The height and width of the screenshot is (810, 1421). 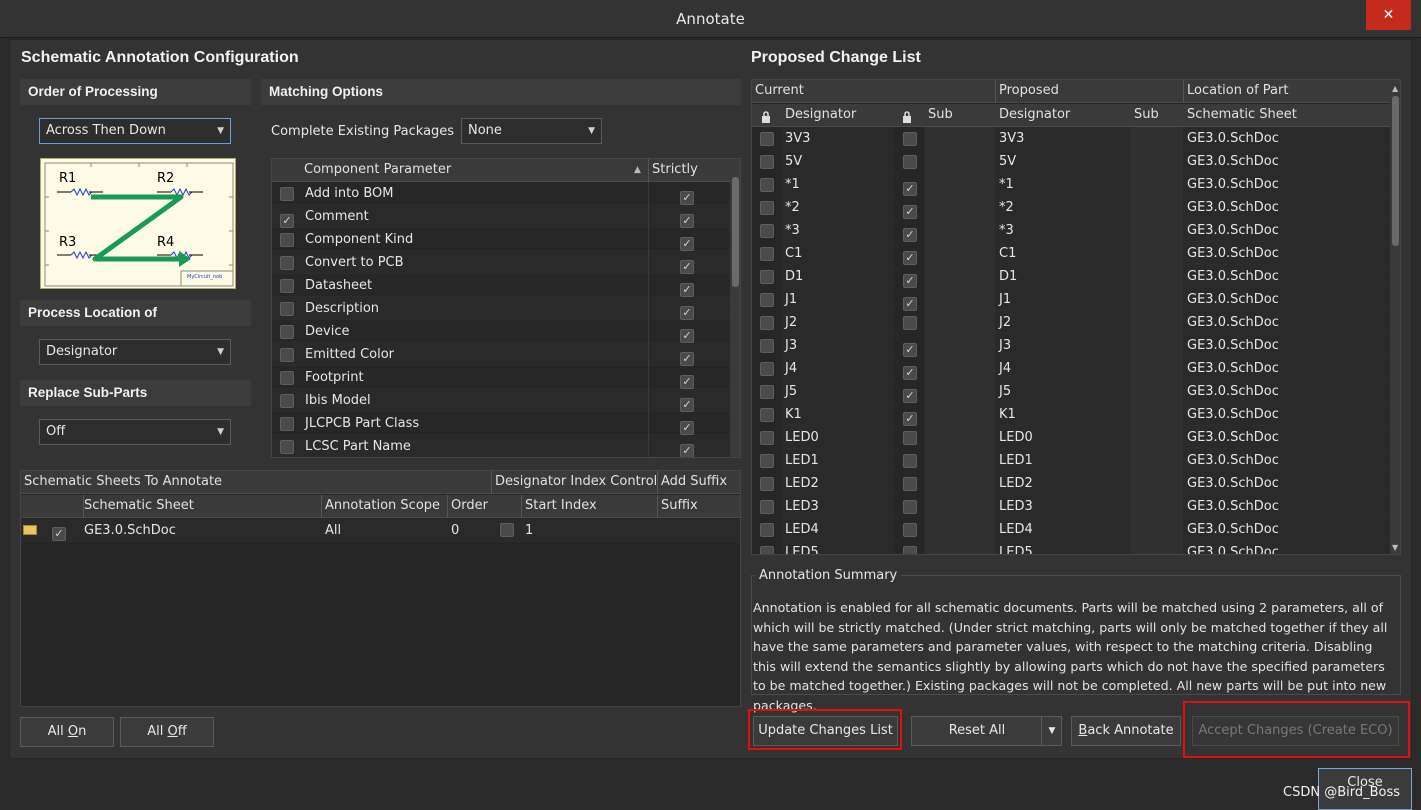 What do you see at coordinates (1051, 731) in the screenshot?
I see `chevron-down-icon: ▼` at bounding box center [1051, 731].